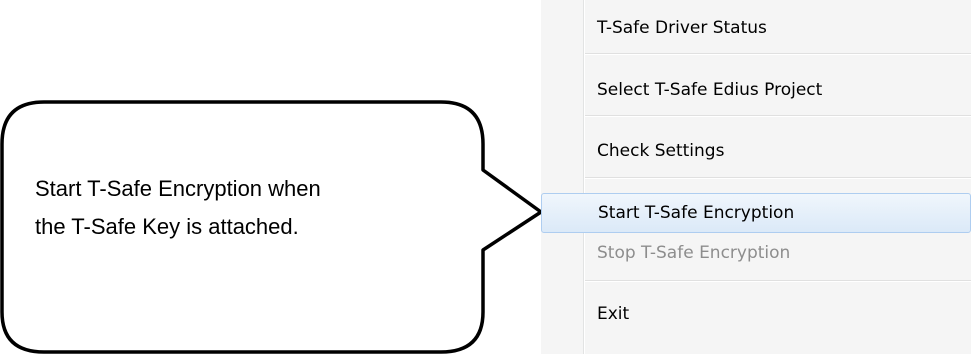 Image resolution: width=971 pixels, height=354 pixels. I want to click on menu-item-check-settings: Check Settings, so click(756, 151).